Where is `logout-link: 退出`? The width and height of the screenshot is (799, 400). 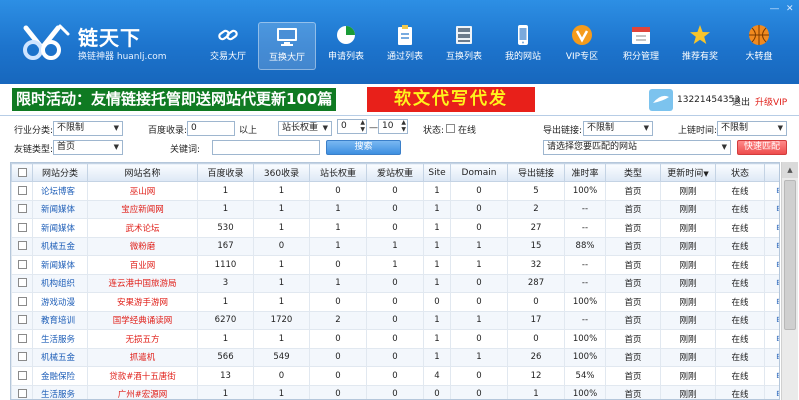 logout-link: 退出 is located at coordinates (741, 101).